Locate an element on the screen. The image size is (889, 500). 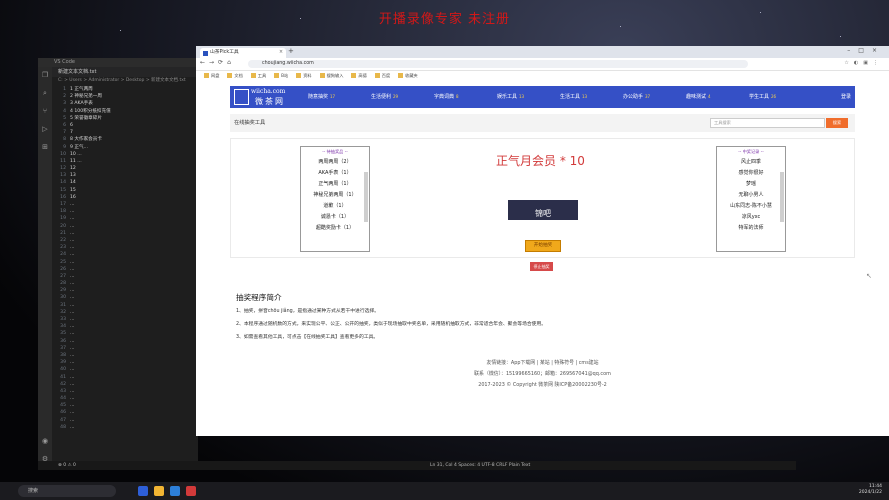
bookmark-item: 资料 is located at coordinates (304, 75).